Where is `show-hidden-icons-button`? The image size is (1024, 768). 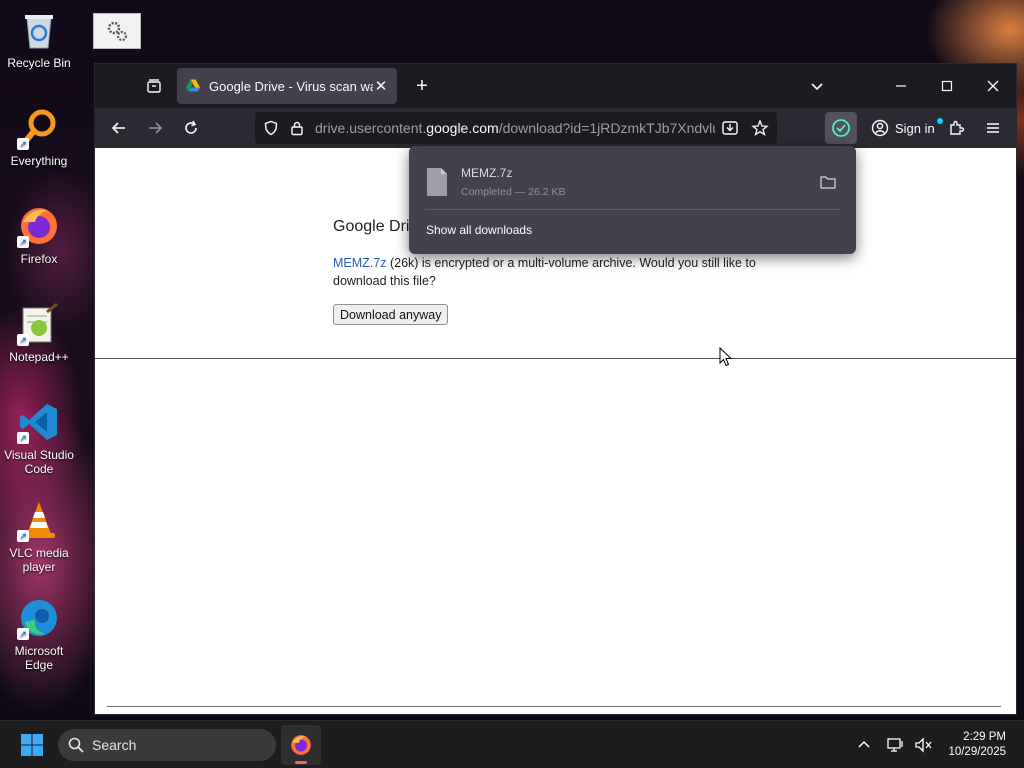
show-hidden-icons-button is located at coordinates (864, 745).